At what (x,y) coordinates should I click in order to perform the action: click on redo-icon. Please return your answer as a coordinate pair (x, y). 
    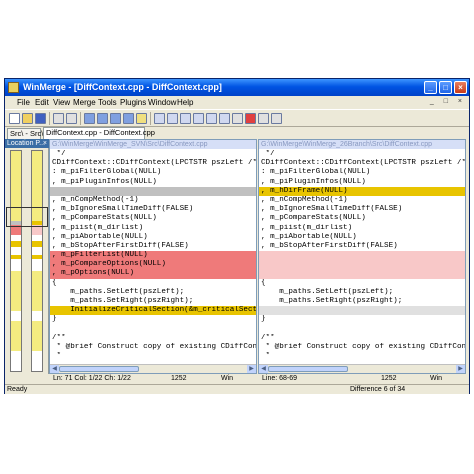
    Looking at the image, I should click on (71, 118).